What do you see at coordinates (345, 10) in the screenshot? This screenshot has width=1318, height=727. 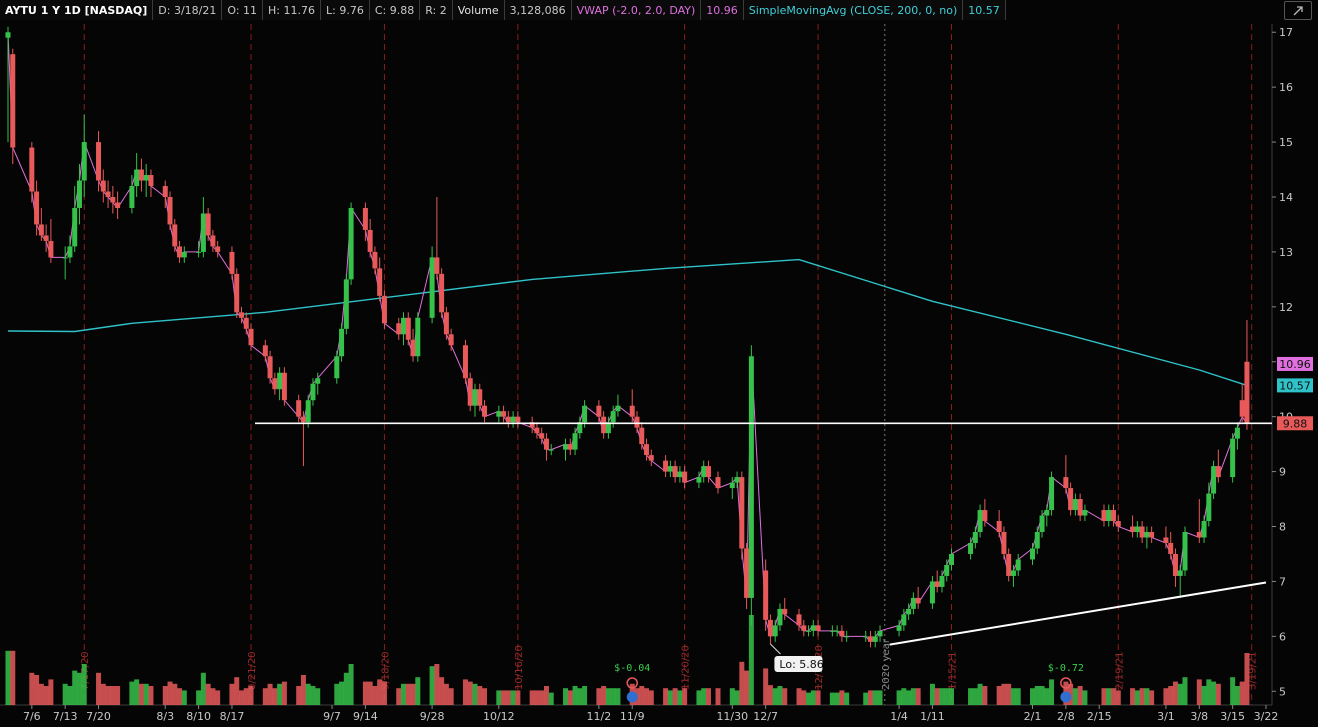 I see `low-readout: L: 9.76` at bounding box center [345, 10].